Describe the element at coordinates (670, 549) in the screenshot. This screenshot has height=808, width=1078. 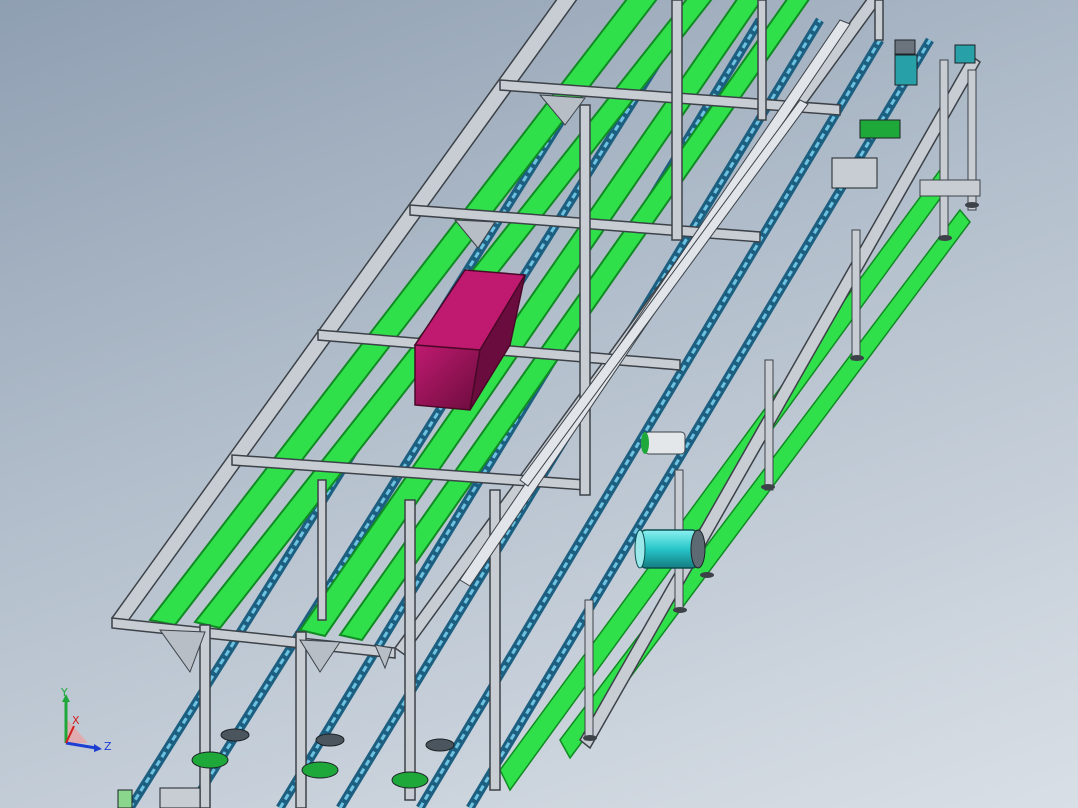
I see `drive-motor-main` at that location.